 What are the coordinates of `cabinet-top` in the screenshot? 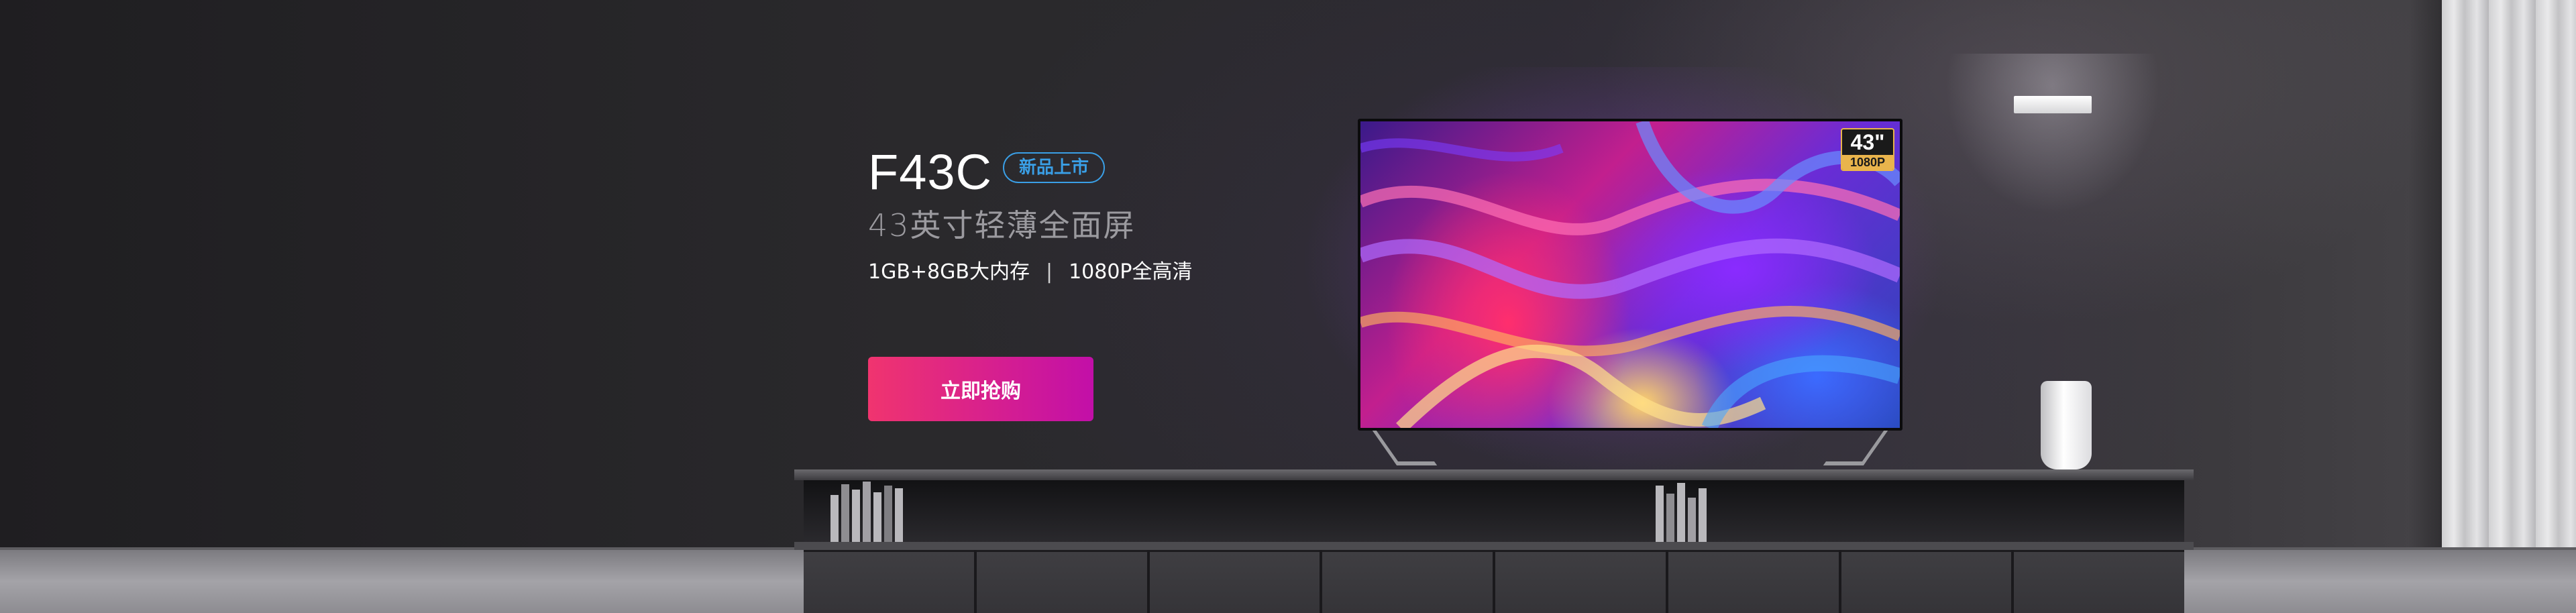 It's located at (1494, 474).